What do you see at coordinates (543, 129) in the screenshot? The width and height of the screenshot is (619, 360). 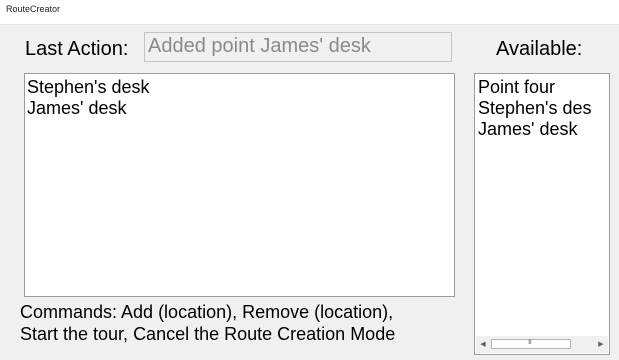 I see `available-location-item: James' desk` at bounding box center [543, 129].